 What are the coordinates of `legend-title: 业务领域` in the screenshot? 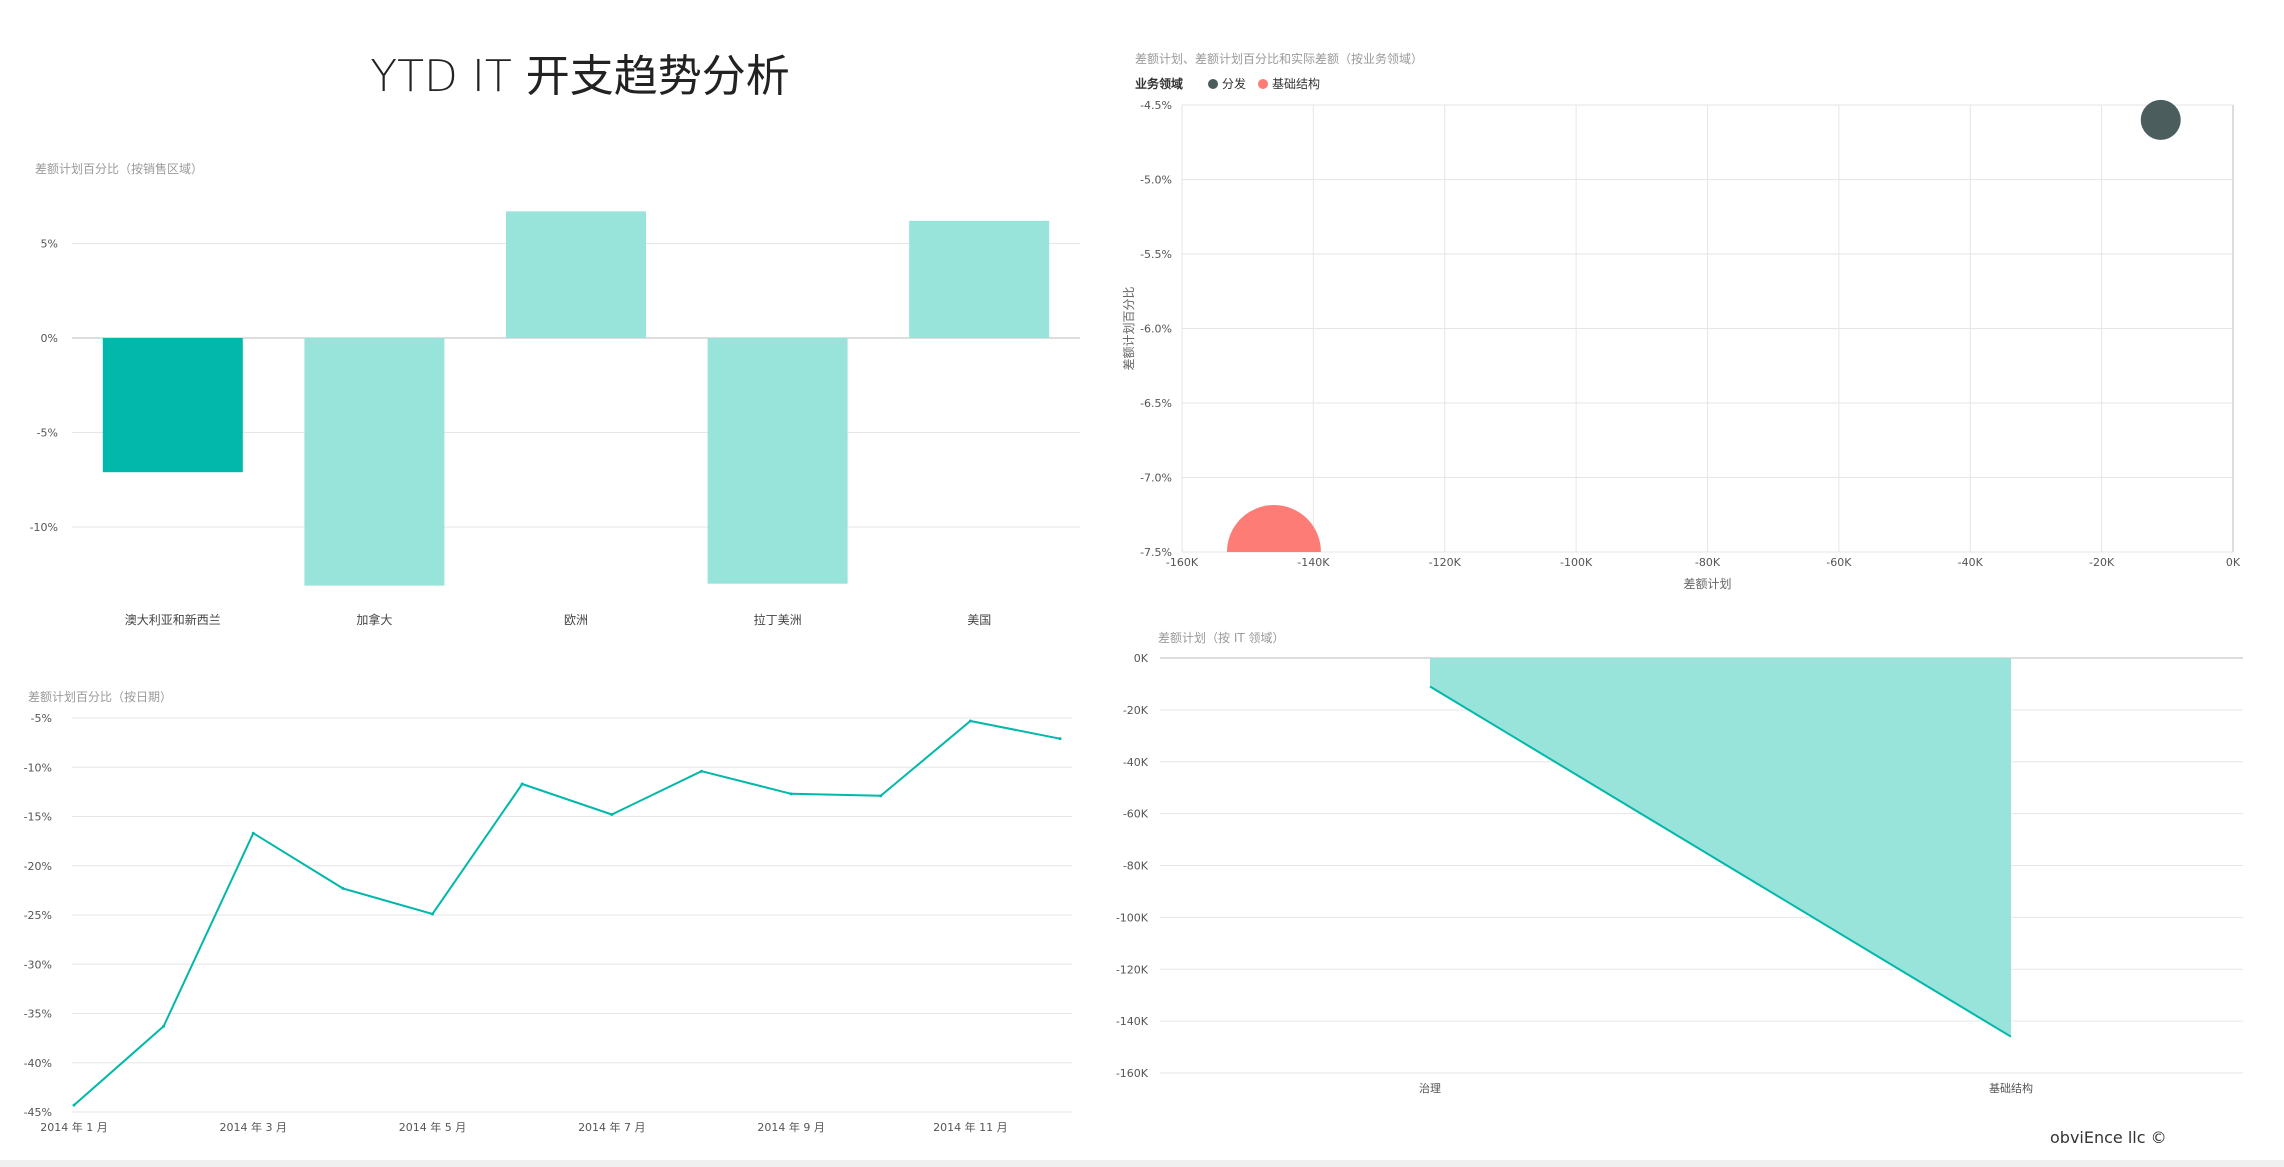 It's located at (1159, 83).